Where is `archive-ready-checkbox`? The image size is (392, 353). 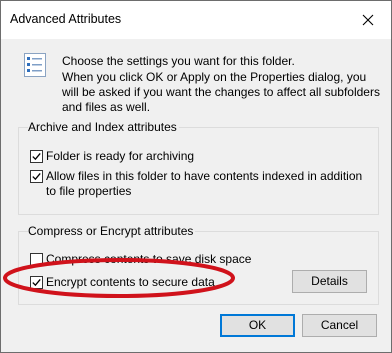
archive-ready-checkbox is located at coordinates (36, 156).